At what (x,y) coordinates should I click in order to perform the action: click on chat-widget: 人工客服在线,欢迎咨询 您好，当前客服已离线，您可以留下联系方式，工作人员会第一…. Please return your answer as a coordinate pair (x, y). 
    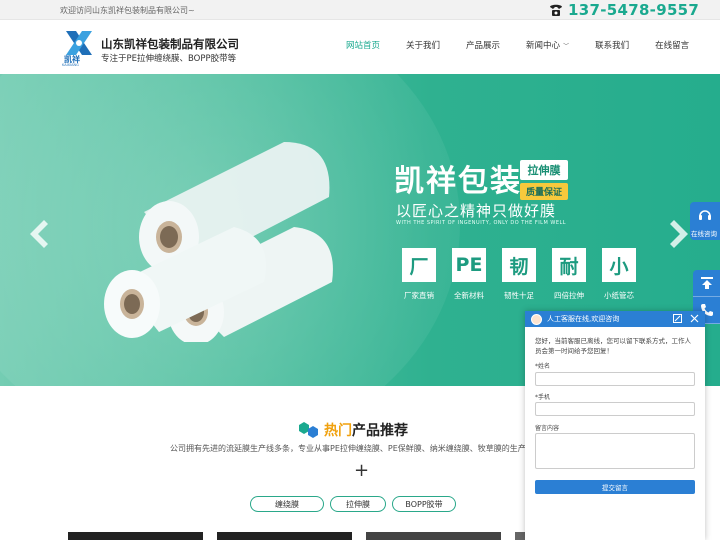
    Looking at the image, I should click on (615, 425).